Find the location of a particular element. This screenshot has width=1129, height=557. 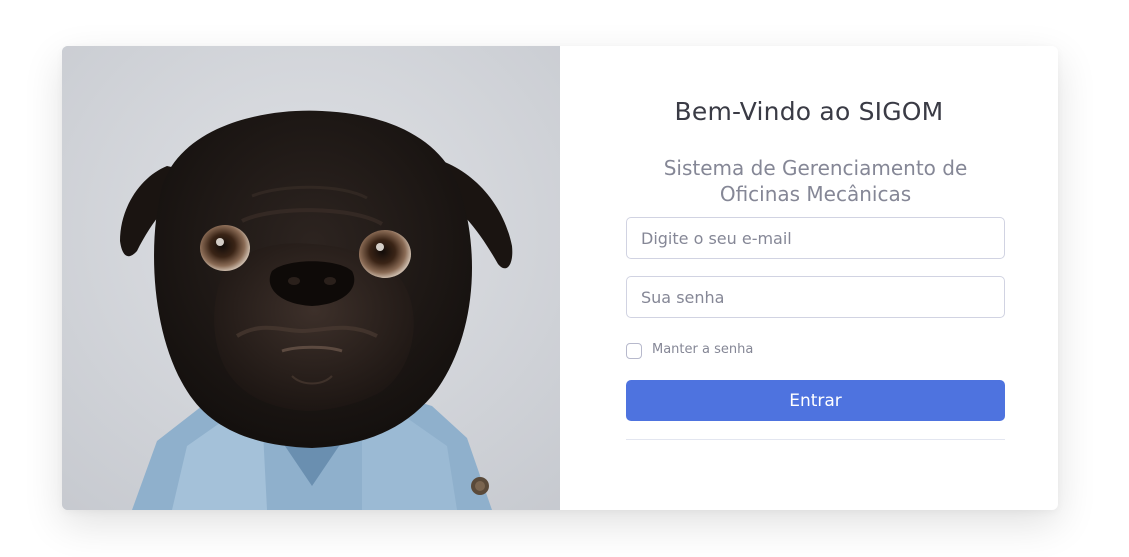

email-input is located at coordinates (815, 238).